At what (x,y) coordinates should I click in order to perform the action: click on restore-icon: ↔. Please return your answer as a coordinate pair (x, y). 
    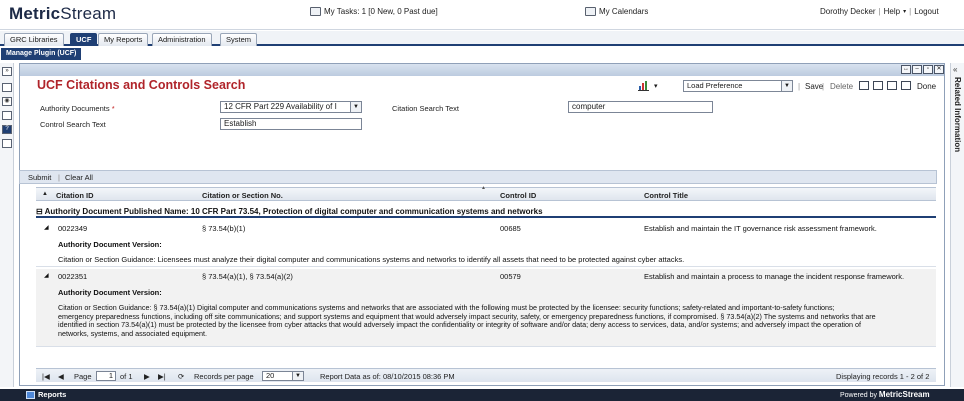
    Looking at the image, I should click on (906, 69).